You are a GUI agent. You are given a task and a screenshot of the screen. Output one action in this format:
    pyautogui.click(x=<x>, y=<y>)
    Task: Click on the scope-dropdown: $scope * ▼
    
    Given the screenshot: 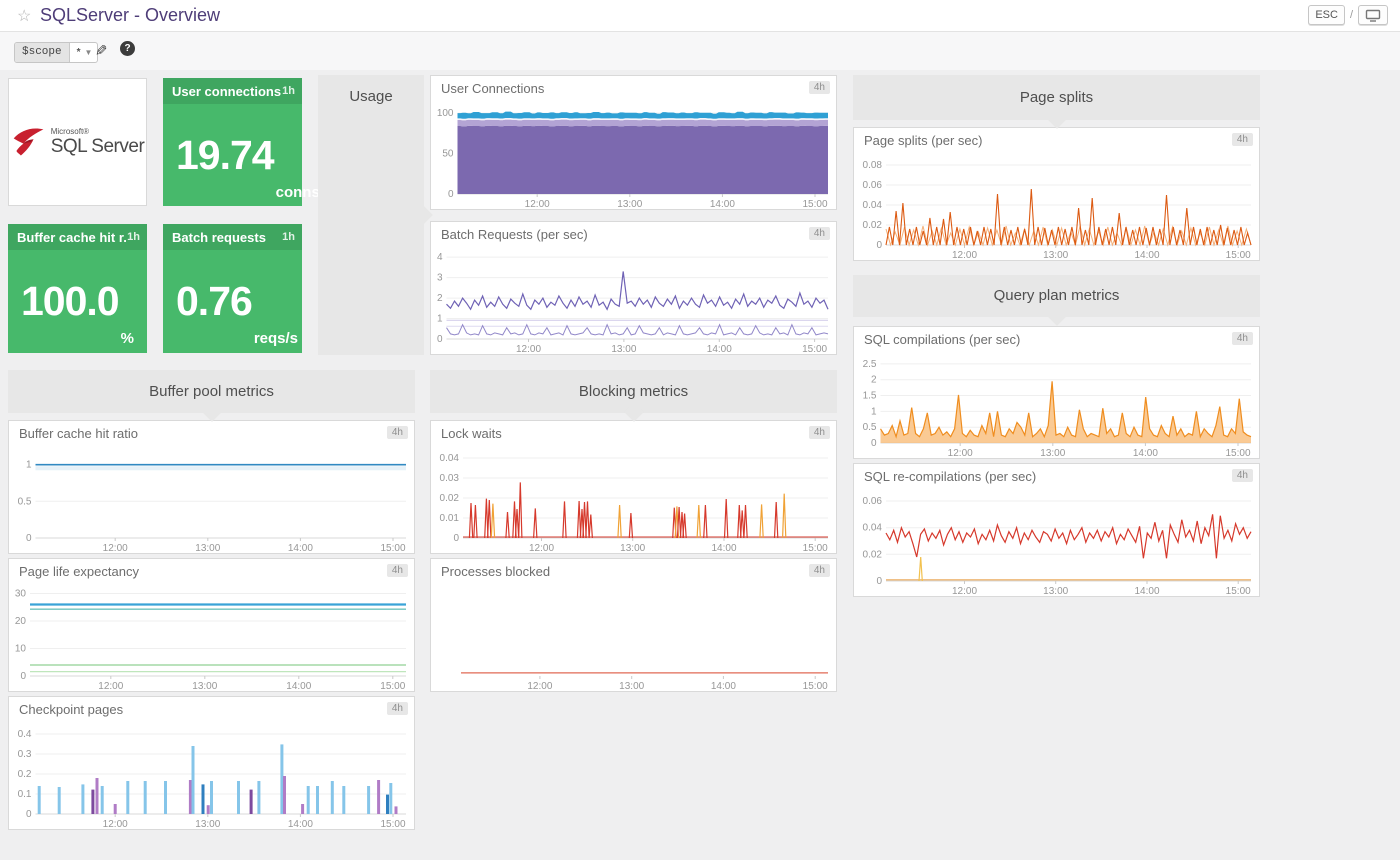 What is the action you would take?
    pyautogui.click(x=56, y=52)
    